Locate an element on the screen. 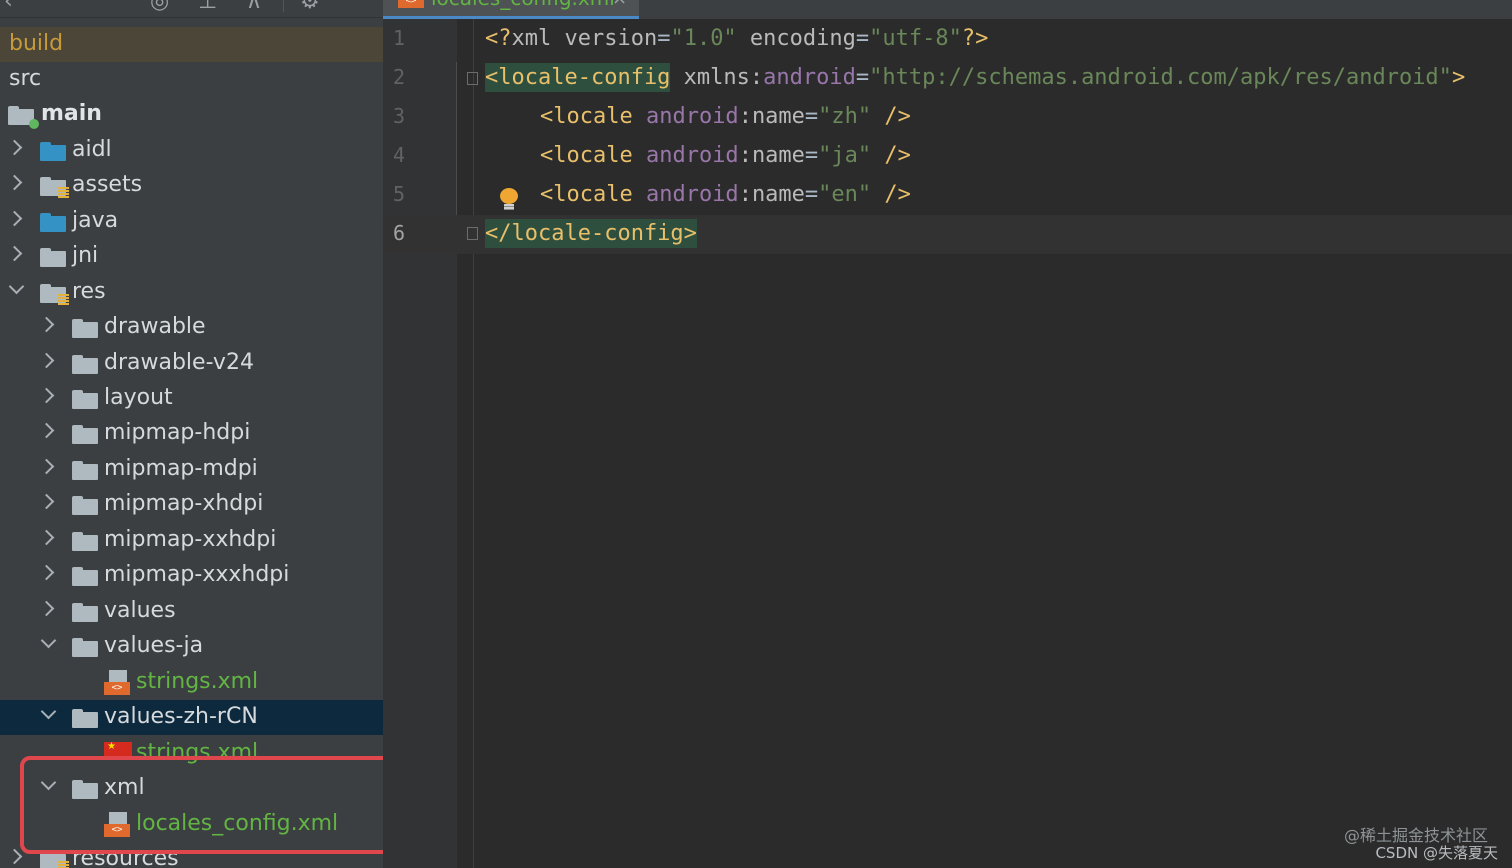  code-text: <locale android:name="en" /> is located at coordinates (725, 195).